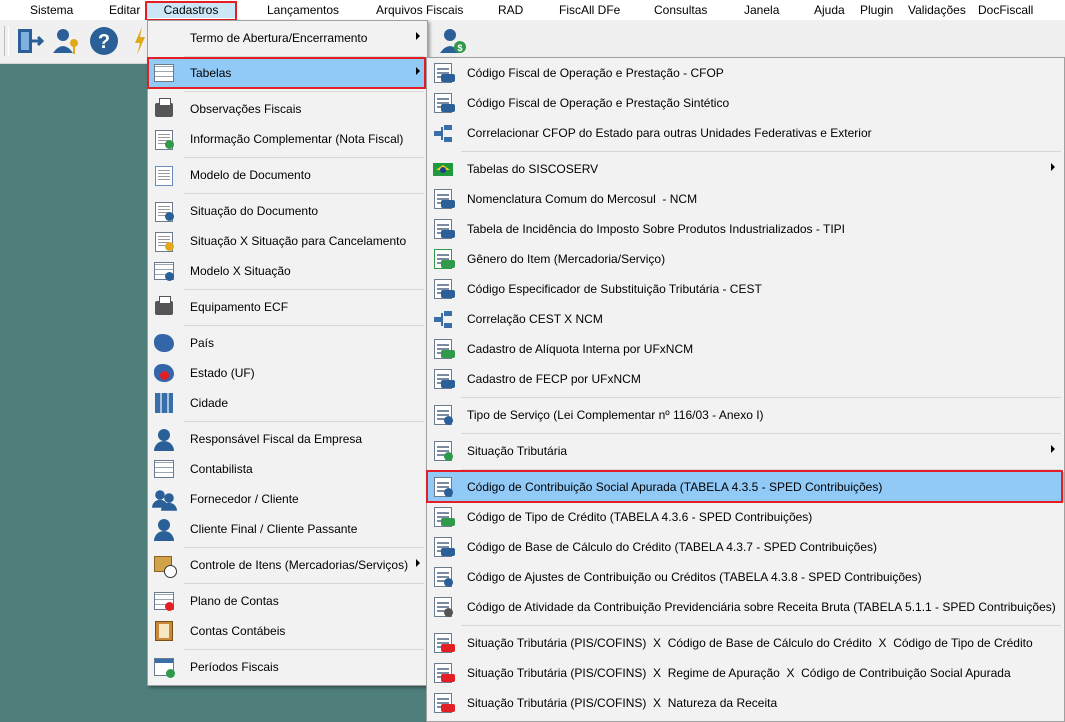 The height and width of the screenshot is (722, 1065). Describe the element at coordinates (221, 469) in the screenshot. I see `menu-item-label: Contabilista` at that location.